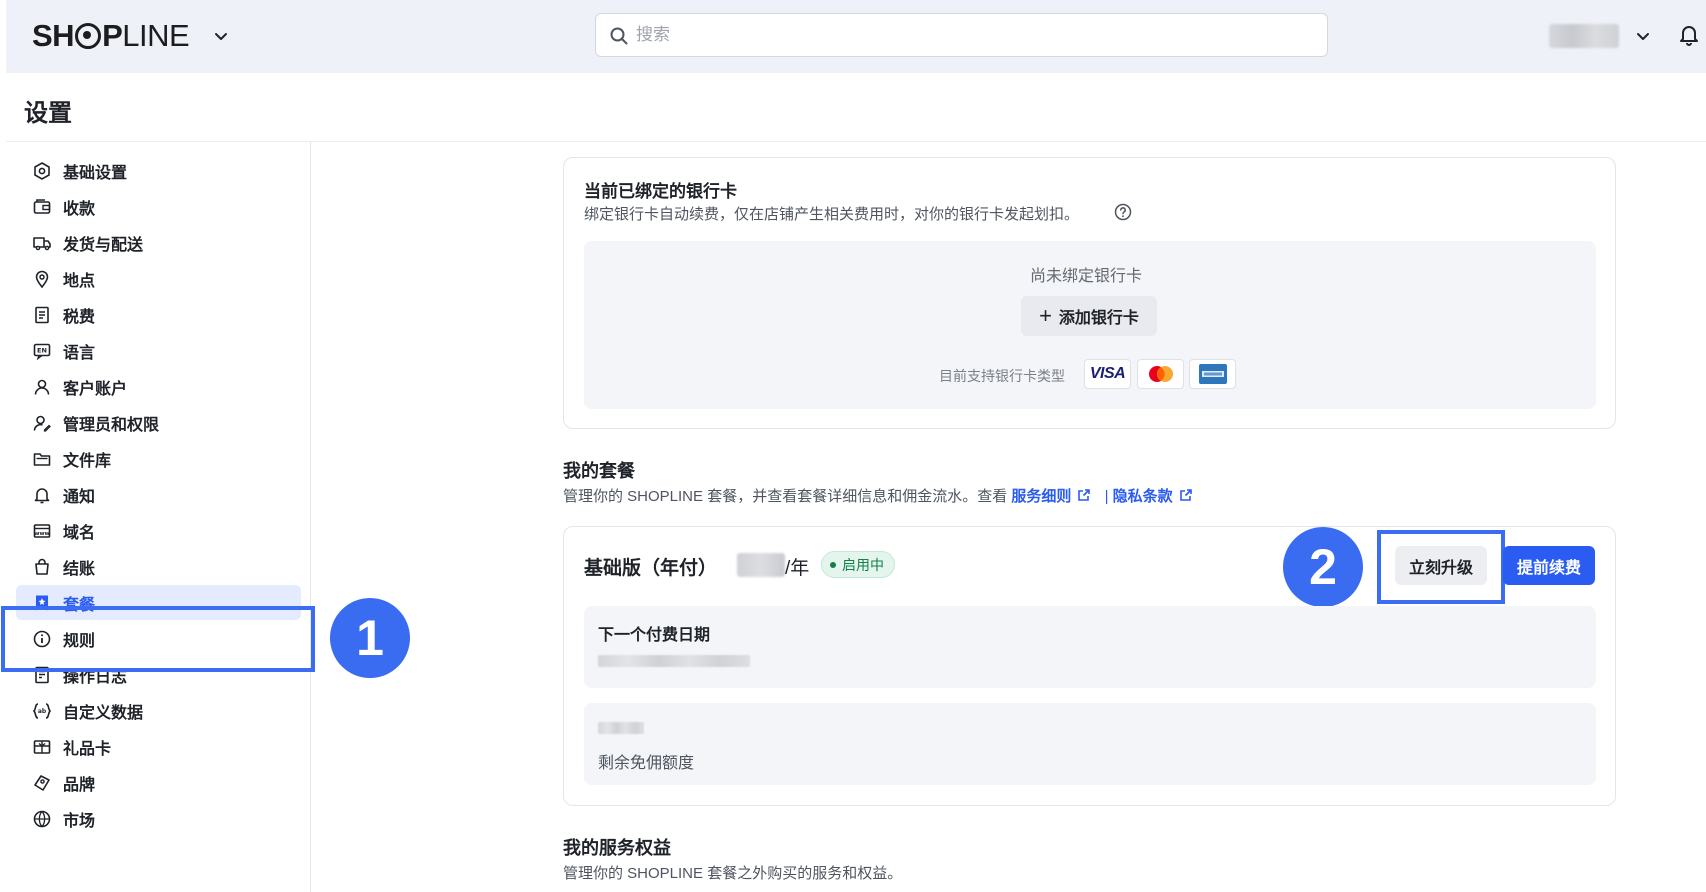 The width and height of the screenshot is (1706, 892). I want to click on mastercard-logo, so click(1160, 374).